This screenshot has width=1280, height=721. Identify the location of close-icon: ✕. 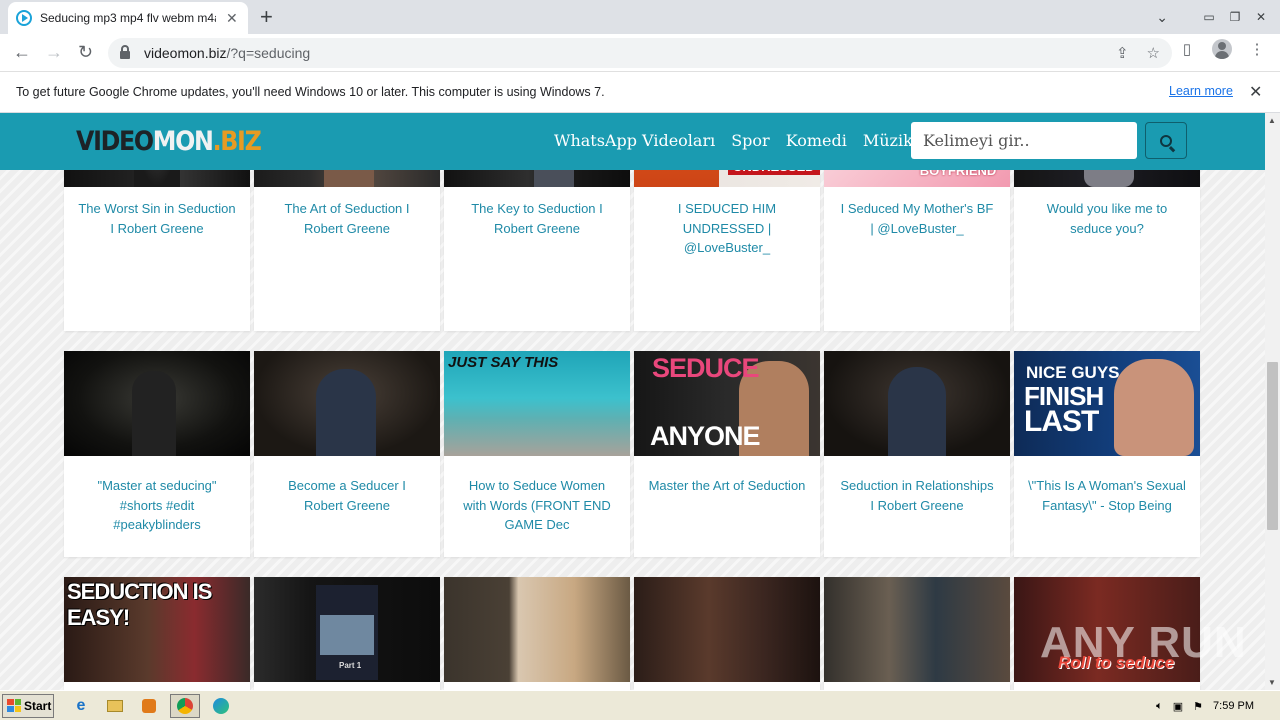
(1255, 92).